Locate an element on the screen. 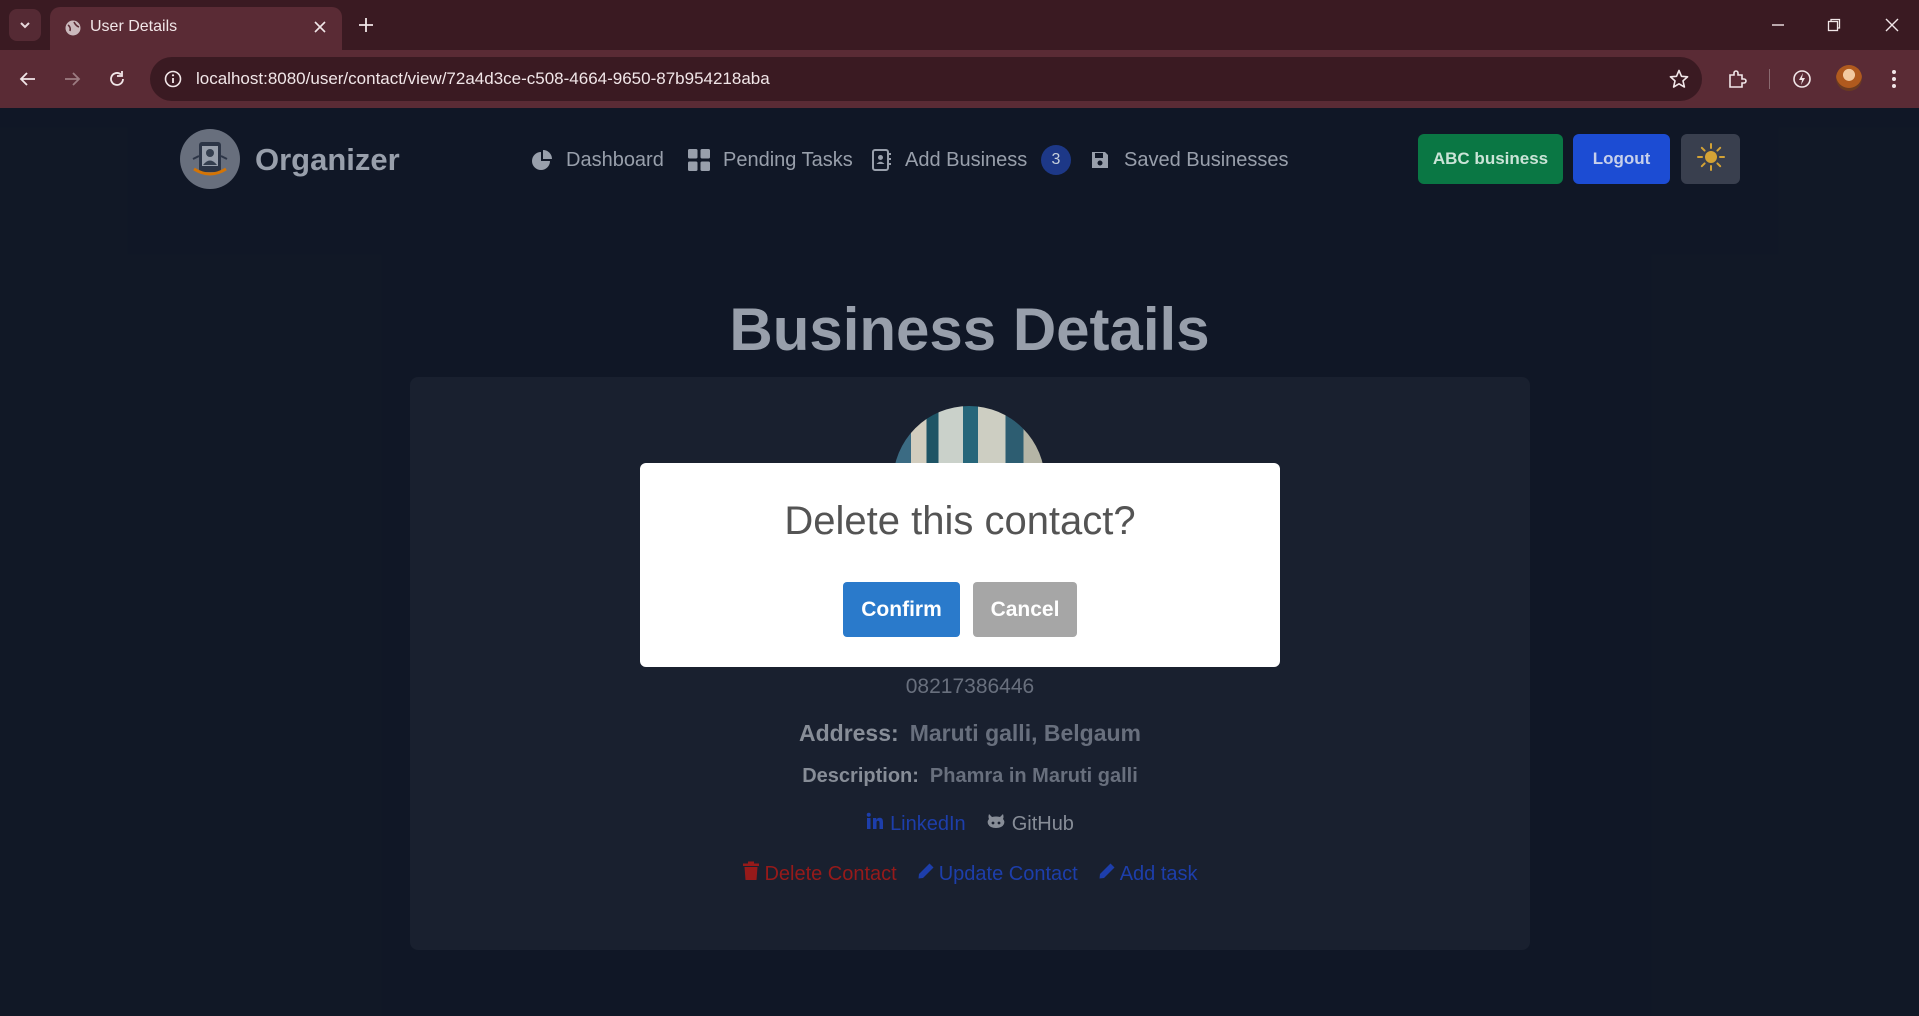 Image resolution: width=1919 pixels, height=1016 pixels. plus-icon is located at coordinates (366, 25).